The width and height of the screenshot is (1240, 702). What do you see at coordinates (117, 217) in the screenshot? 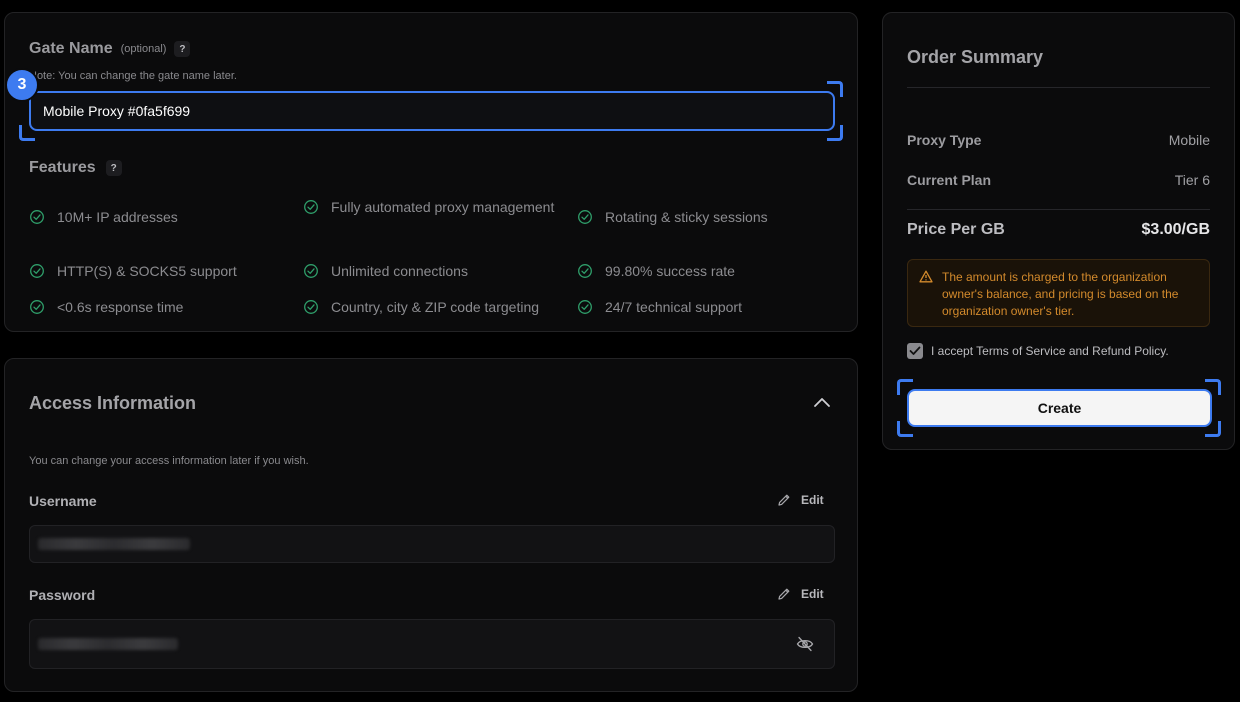
I see `feature-label: 10M+ IP addresses` at bounding box center [117, 217].